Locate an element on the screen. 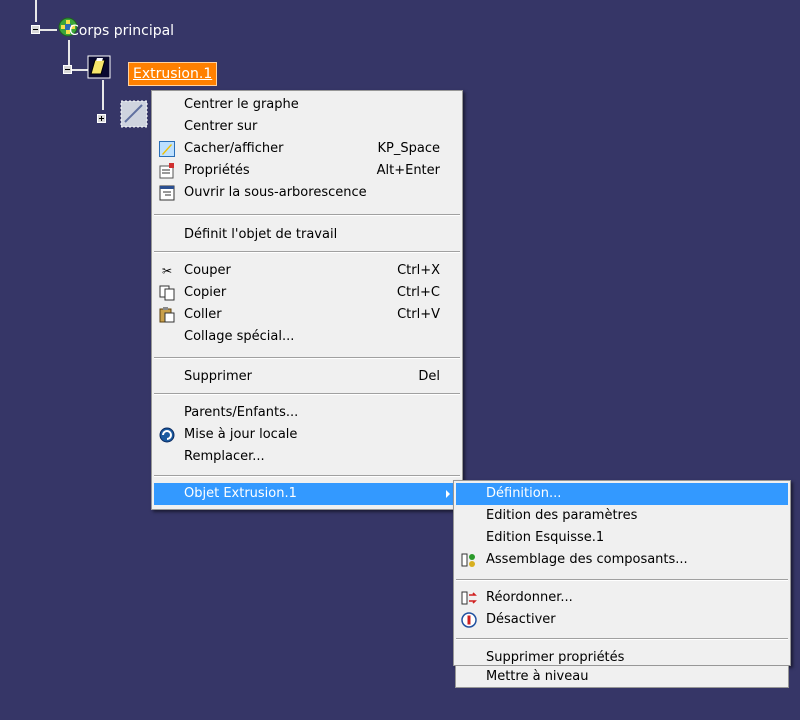  menu-item-define-work-object: Définit l'objet de travail is located at coordinates (307, 235).